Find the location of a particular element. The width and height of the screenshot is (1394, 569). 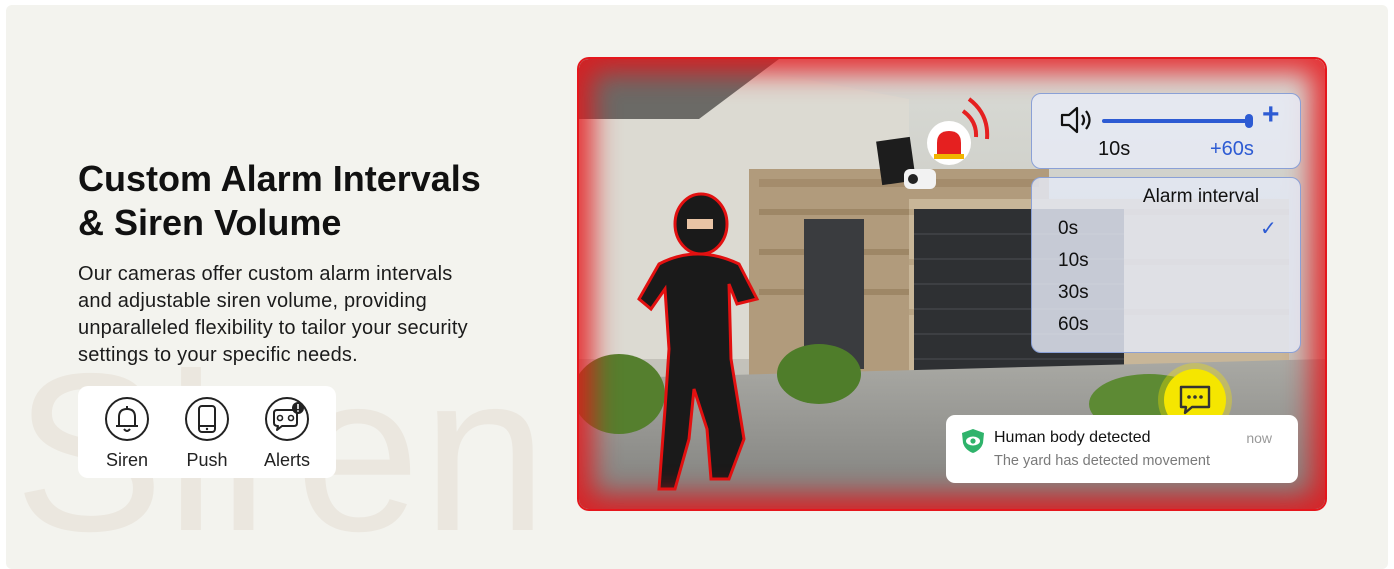

alert-message-icon is located at coordinates (287, 419).